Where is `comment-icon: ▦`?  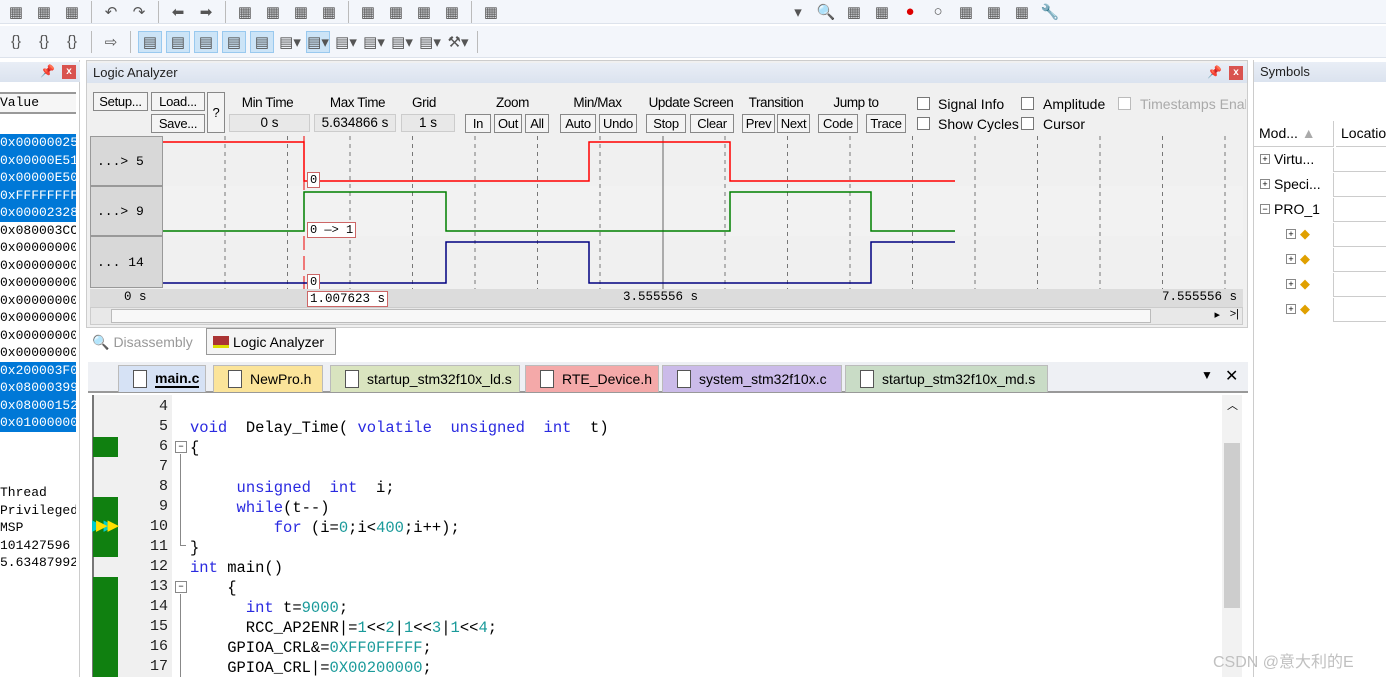 comment-icon: ▦ is located at coordinates (424, 12).